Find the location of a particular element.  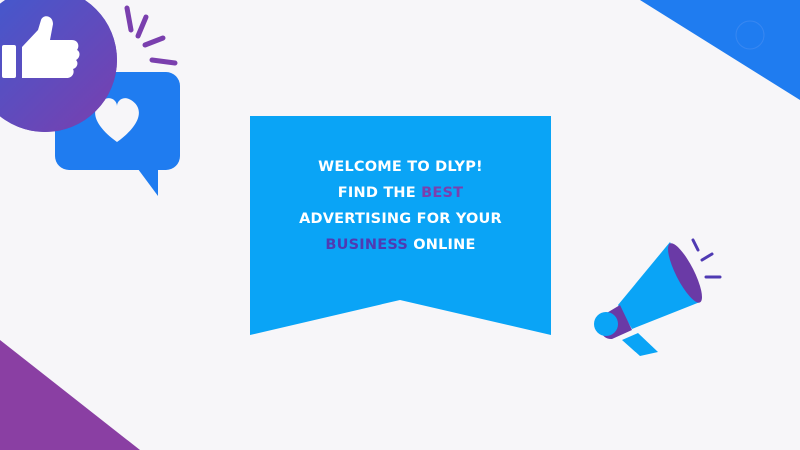

burst-lines is located at coordinates (151, 35).